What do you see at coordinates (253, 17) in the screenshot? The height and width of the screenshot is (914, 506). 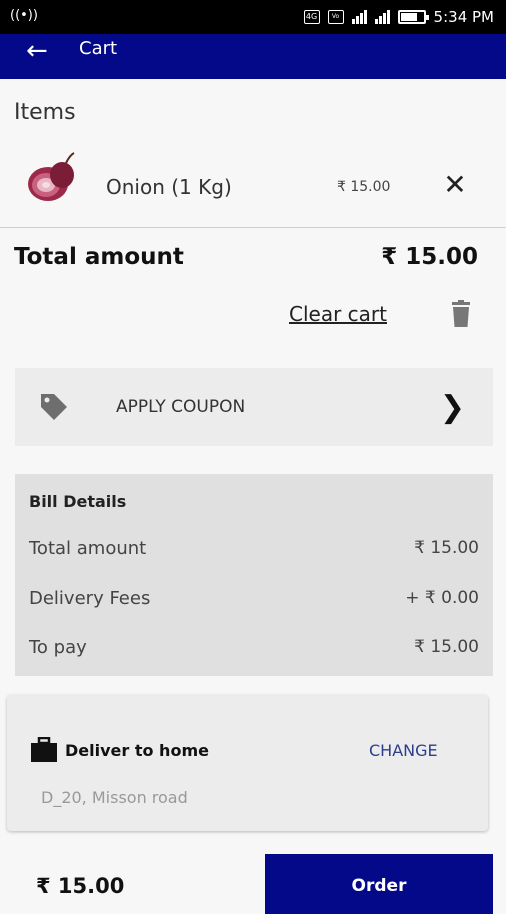 I see `status-bar: ((•)) 4G Vo 5:34 PM` at bounding box center [253, 17].